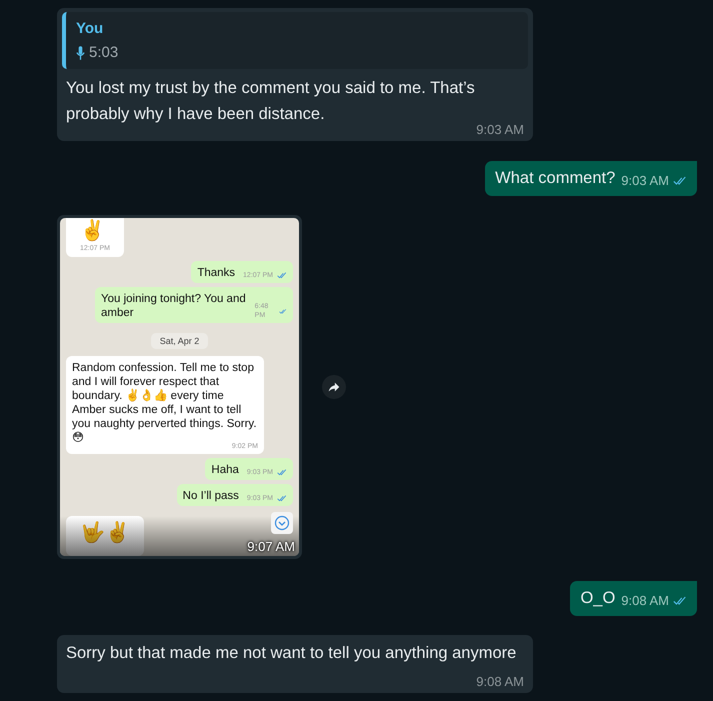 The height and width of the screenshot is (701, 713). I want to click on message-time: 9:07 AM, so click(271, 547).